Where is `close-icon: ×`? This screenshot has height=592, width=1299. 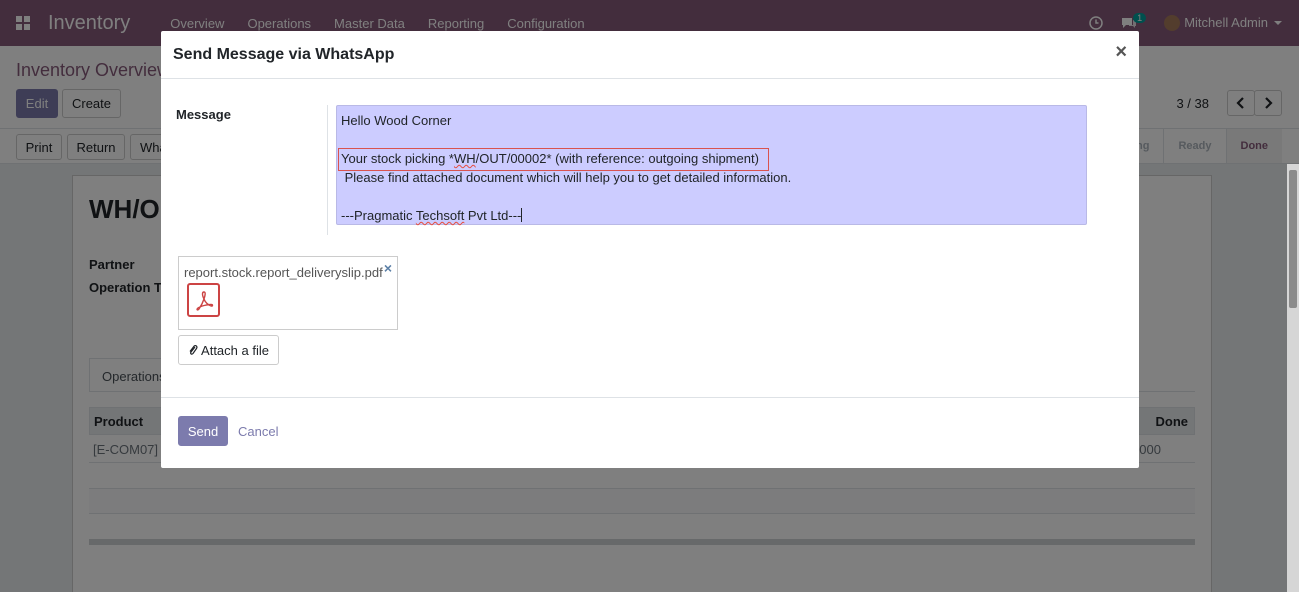
close-icon: × is located at coordinates (1121, 52).